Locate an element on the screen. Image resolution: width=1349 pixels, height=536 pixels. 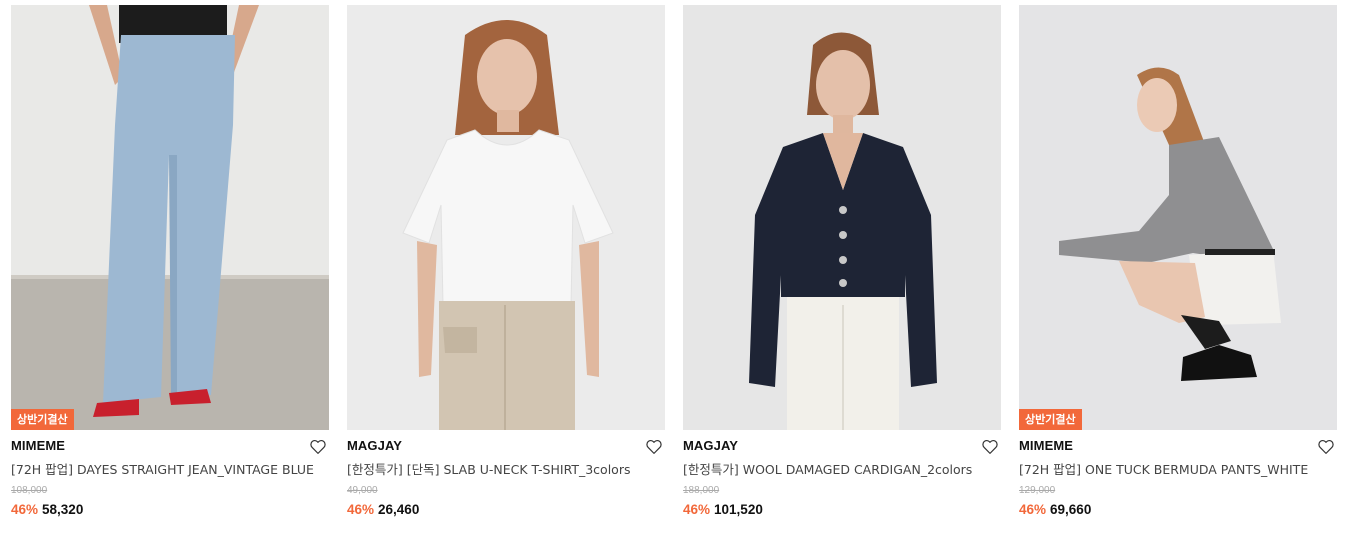
sale-price: 58,320 is located at coordinates (63, 509).